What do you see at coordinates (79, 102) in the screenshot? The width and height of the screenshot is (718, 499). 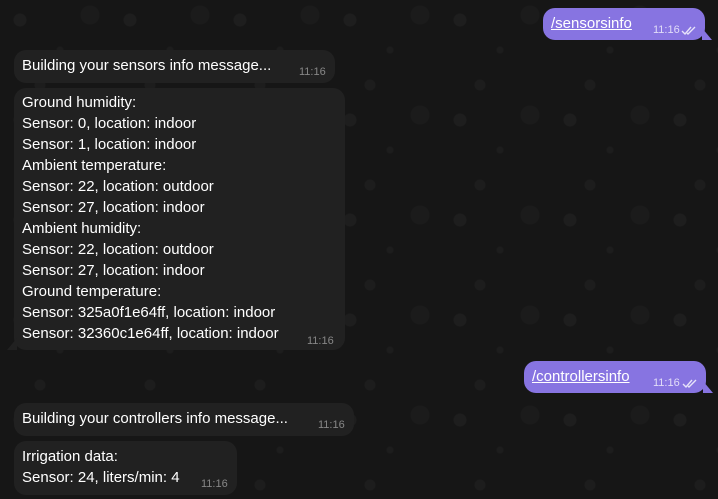 I see `text-line: Ground humidity:` at bounding box center [79, 102].